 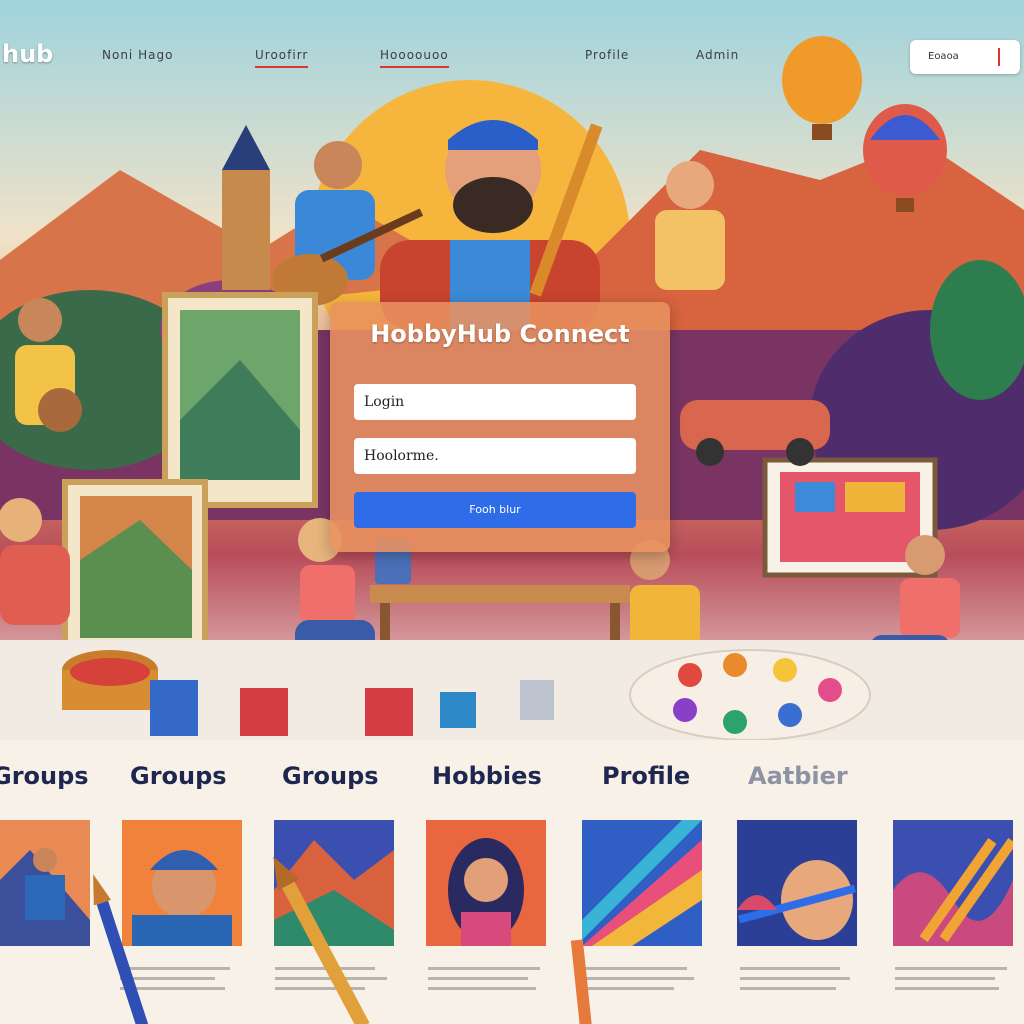 What do you see at coordinates (495, 456) in the screenshot?
I see `password-field: Hoolorme.` at bounding box center [495, 456].